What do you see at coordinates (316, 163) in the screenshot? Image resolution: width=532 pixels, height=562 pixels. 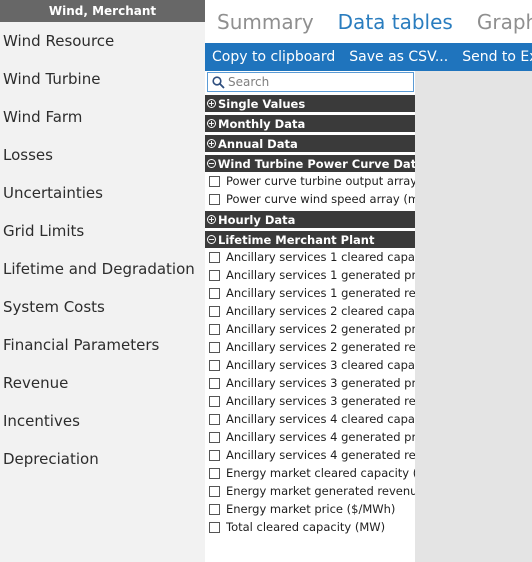 I see `group-label: Wind Turbine Power Curve Data` at bounding box center [316, 163].